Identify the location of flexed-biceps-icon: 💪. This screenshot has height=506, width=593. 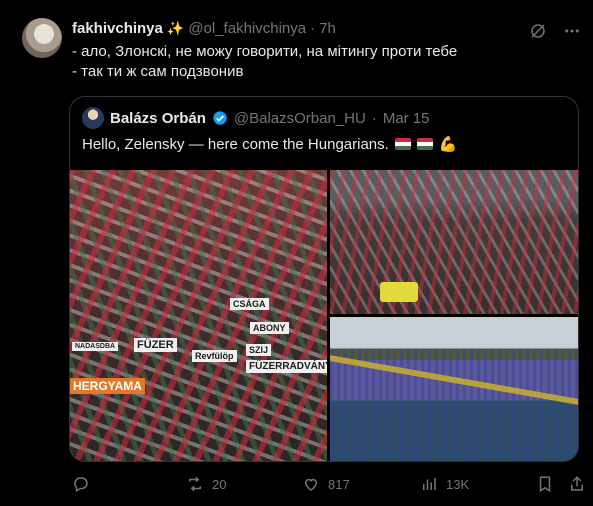
(448, 144).